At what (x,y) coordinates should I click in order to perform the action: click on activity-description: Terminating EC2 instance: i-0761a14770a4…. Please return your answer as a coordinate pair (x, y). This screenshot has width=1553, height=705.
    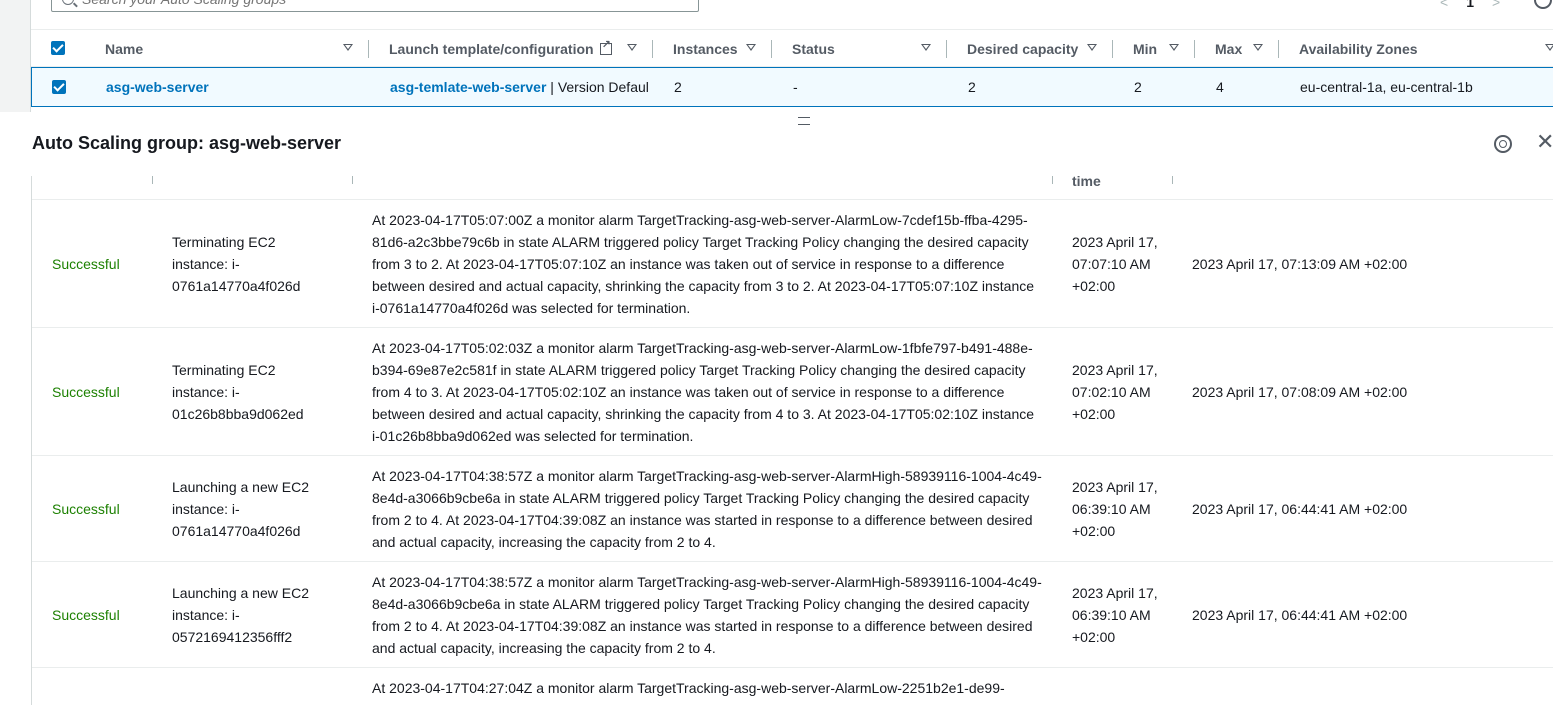
    Looking at the image, I should click on (236, 264).